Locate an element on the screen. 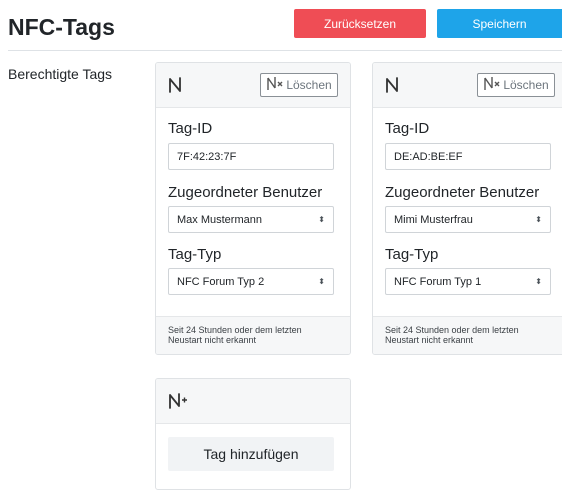 This screenshot has width=562, height=490. tag-id-value: DE:AD:BE:EF is located at coordinates (428, 156).